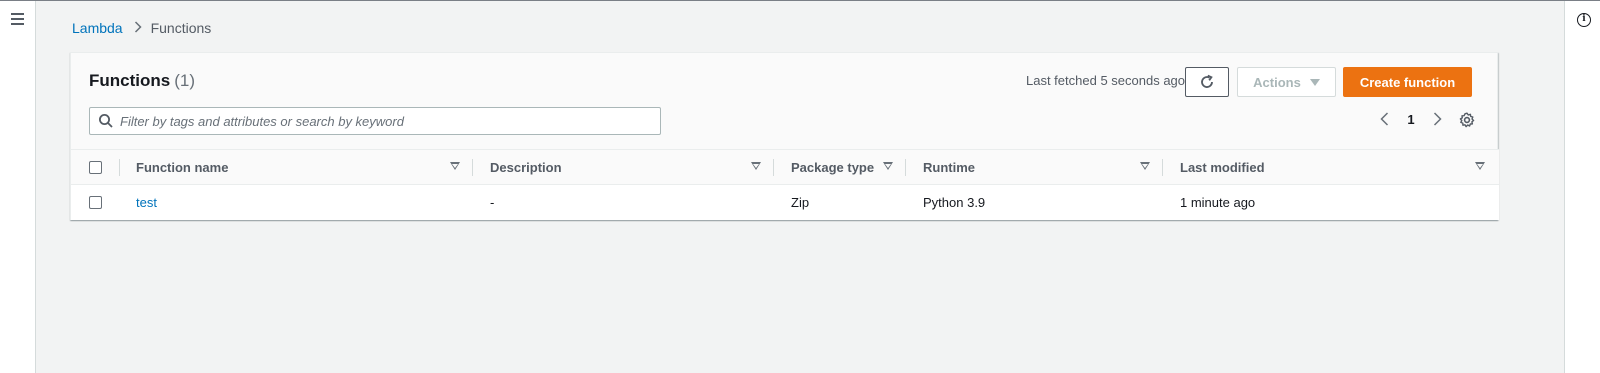 This screenshot has height=373, width=1600. Describe the element at coordinates (1467, 120) in the screenshot. I see `gear-icon` at that location.